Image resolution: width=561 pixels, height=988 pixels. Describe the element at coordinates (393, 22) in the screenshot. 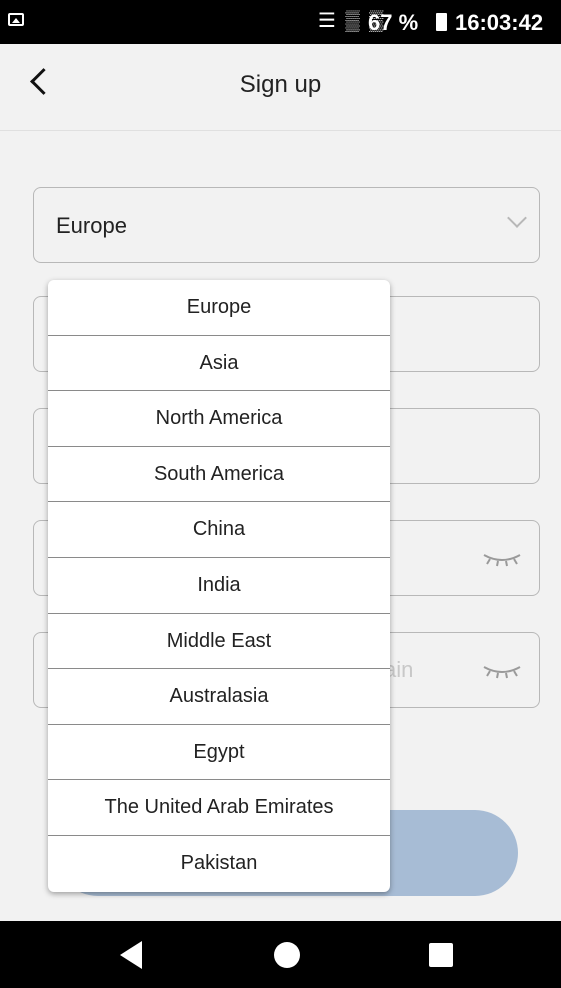

I see `battery-percentage: 67 %` at that location.